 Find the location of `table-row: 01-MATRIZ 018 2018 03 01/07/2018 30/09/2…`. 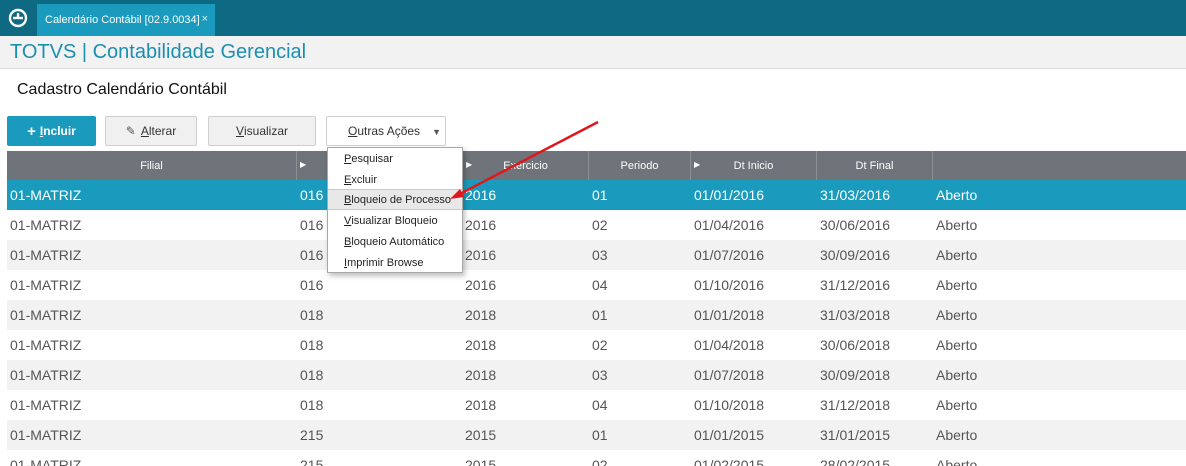

table-row: 01-MATRIZ 018 2018 03 01/07/2018 30/09/2… is located at coordinates (596, 375).